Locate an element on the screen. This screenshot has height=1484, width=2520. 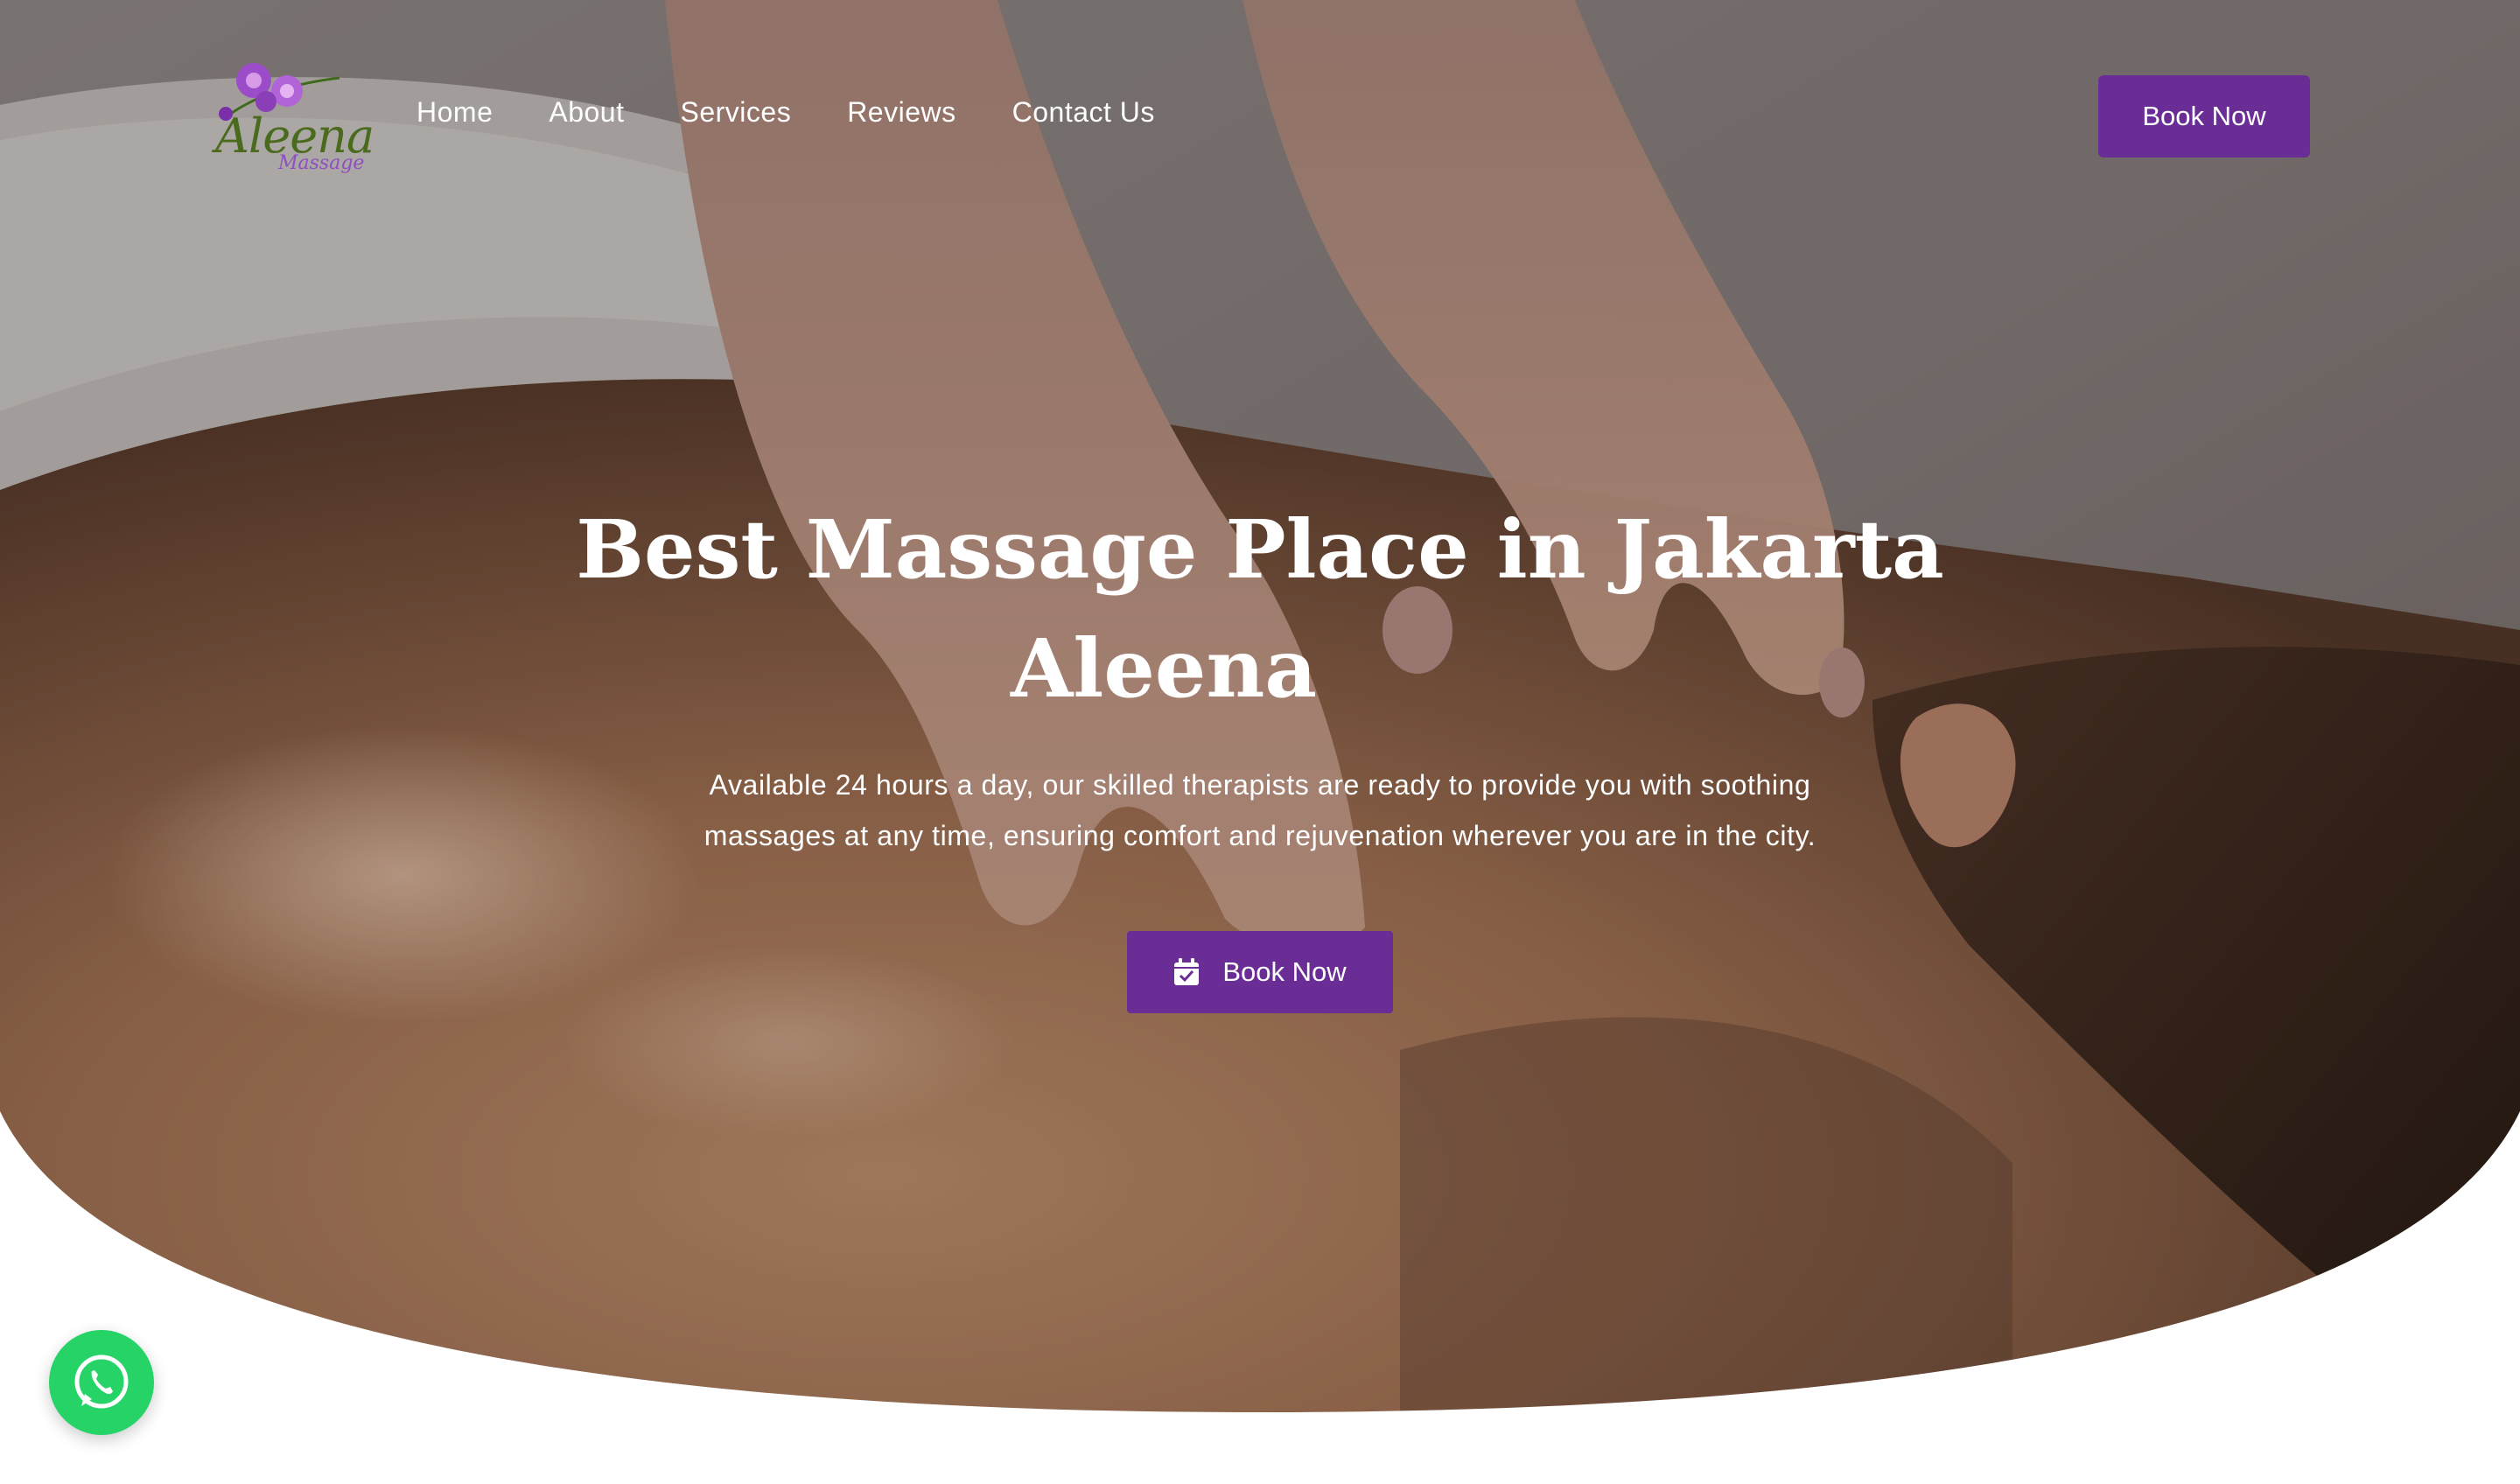
calendar-check-icon is located at coordinates (1187, 971).